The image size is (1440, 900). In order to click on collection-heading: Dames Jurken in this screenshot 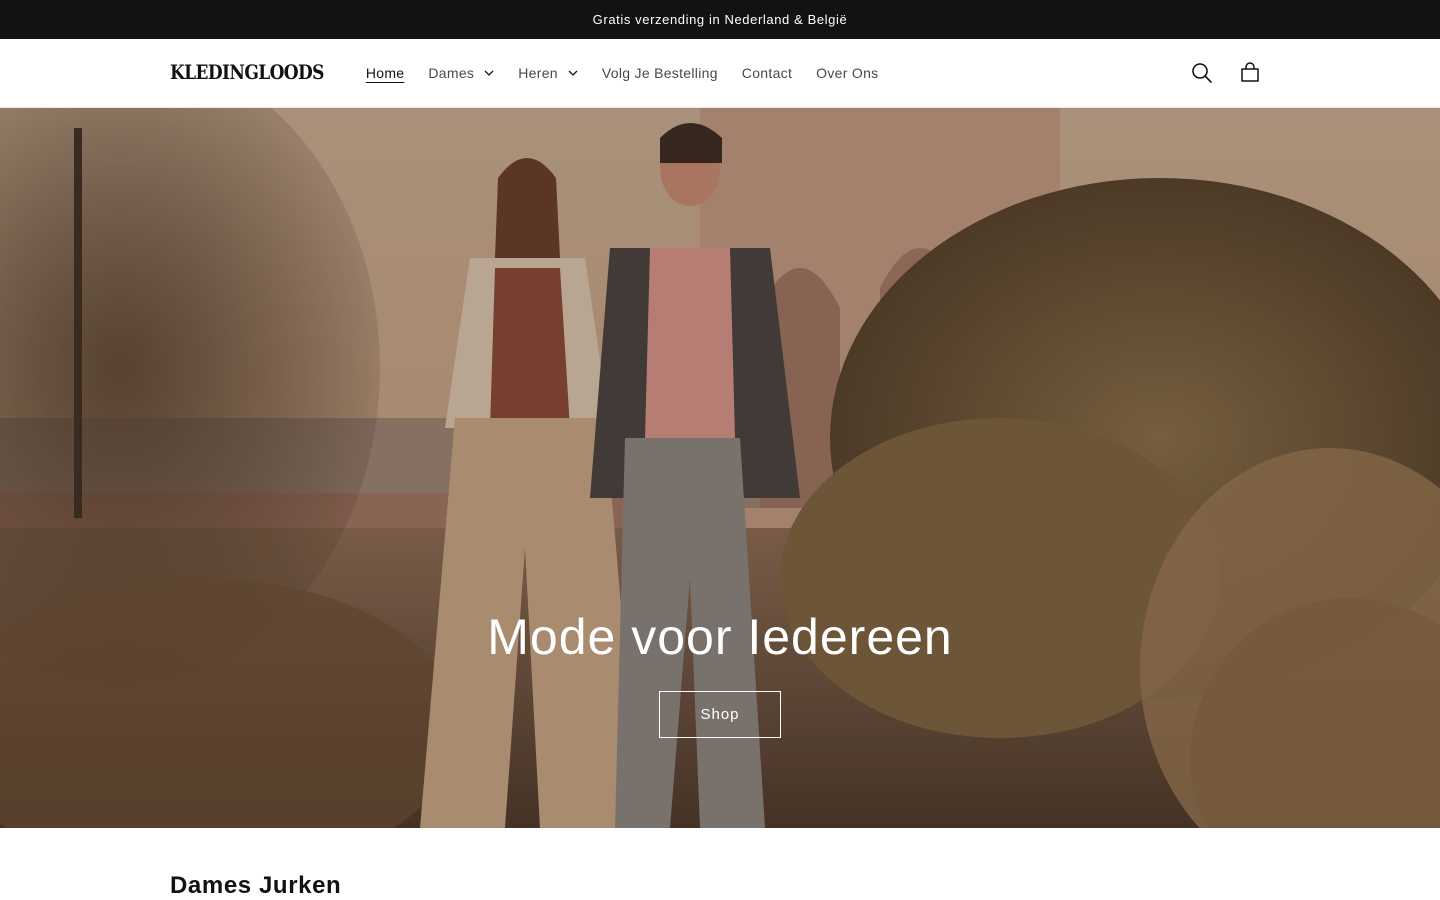, I will do `click(256, 885)`.